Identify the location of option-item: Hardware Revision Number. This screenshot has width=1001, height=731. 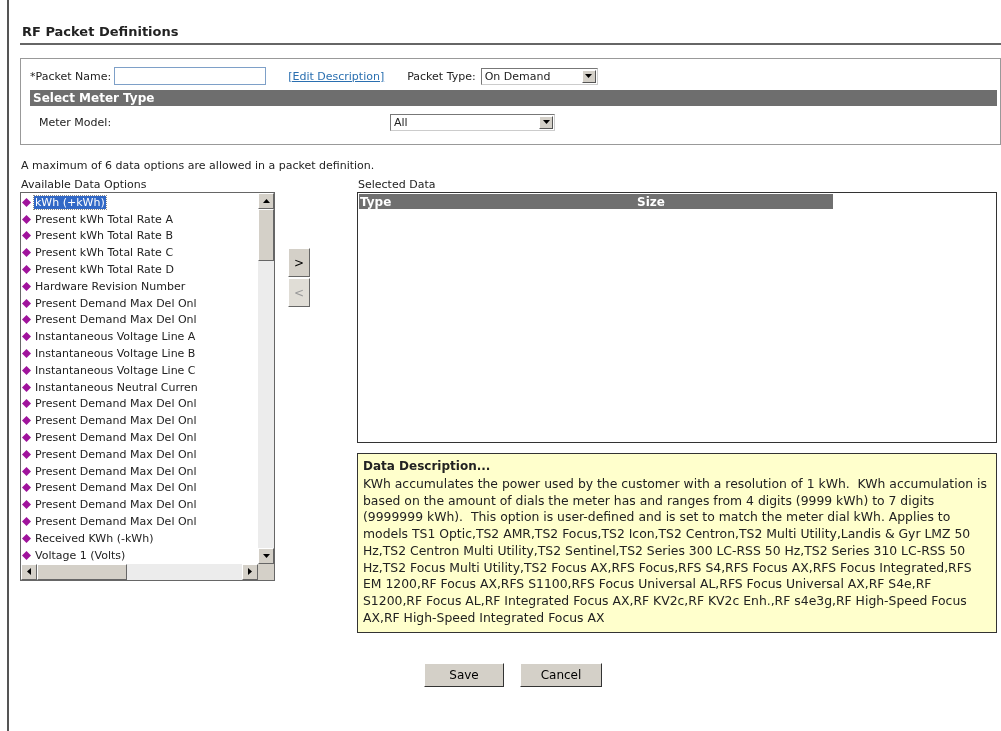
(110, 286).